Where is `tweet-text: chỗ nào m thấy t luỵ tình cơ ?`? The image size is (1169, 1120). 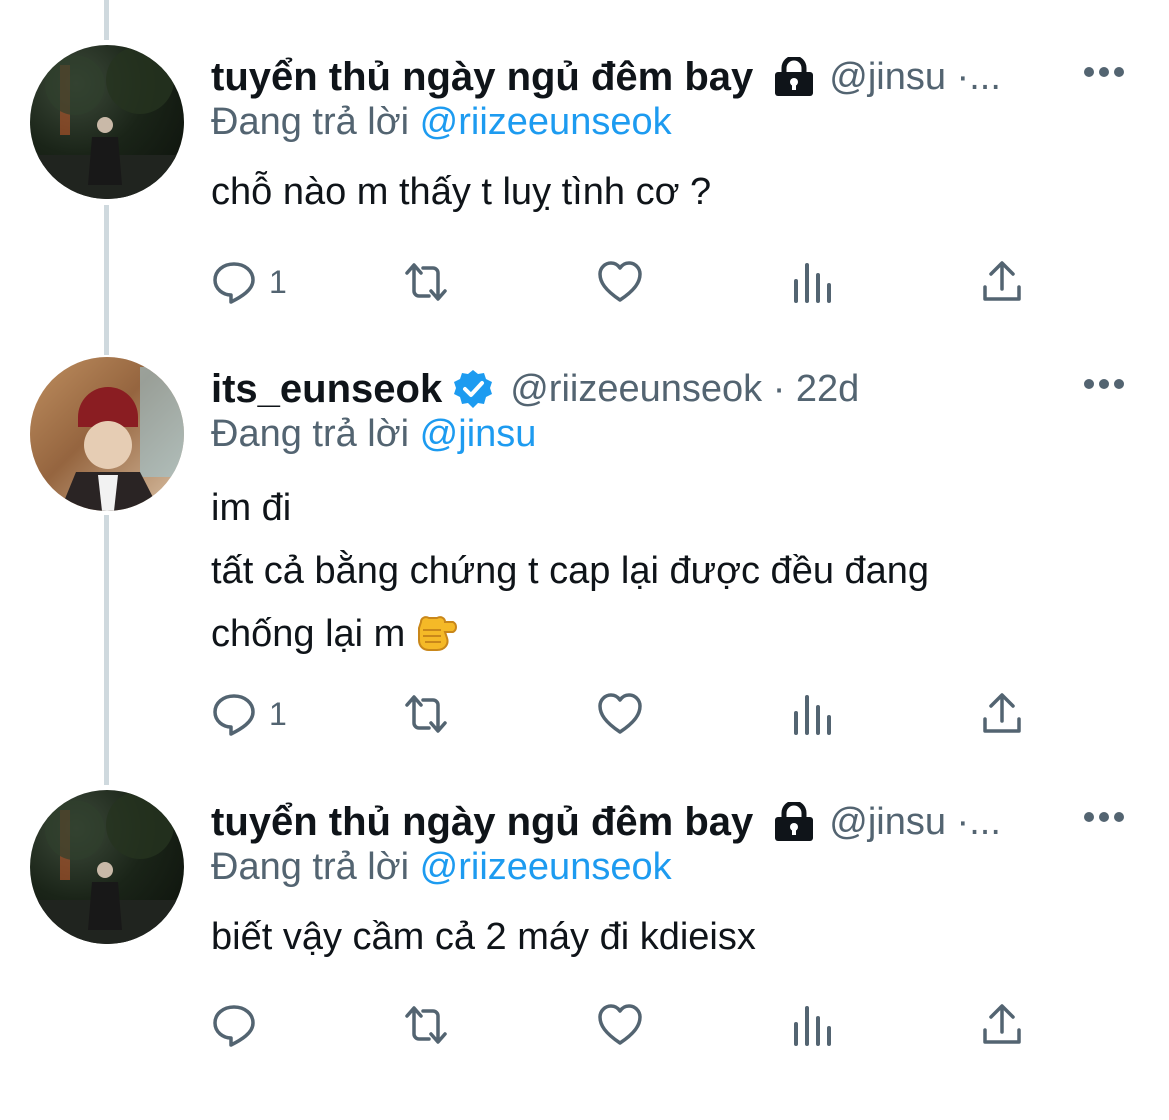
tweet-text: chỗ nào m thấy t luỵ tình cơ ? is located at coordinates (461, 192).